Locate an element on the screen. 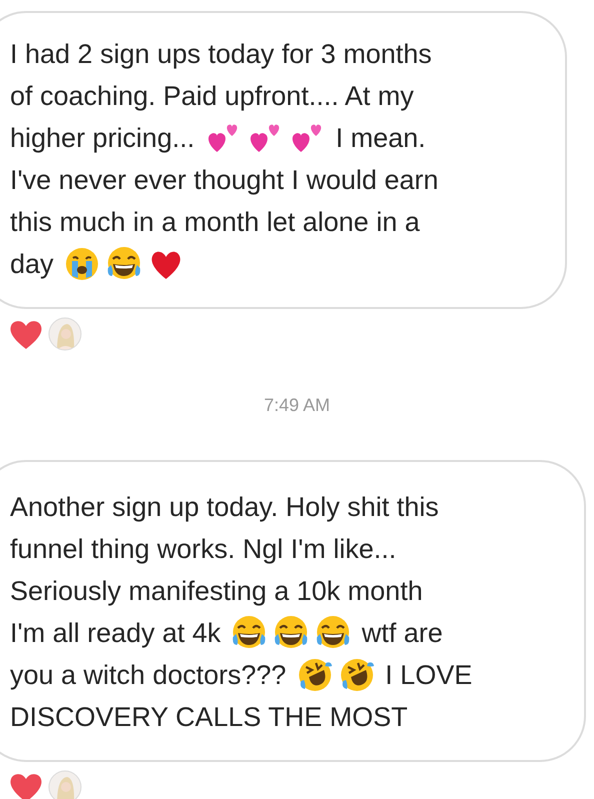 The image size is (594, 799). crying-face-icon is located at coordinates (82, 264).